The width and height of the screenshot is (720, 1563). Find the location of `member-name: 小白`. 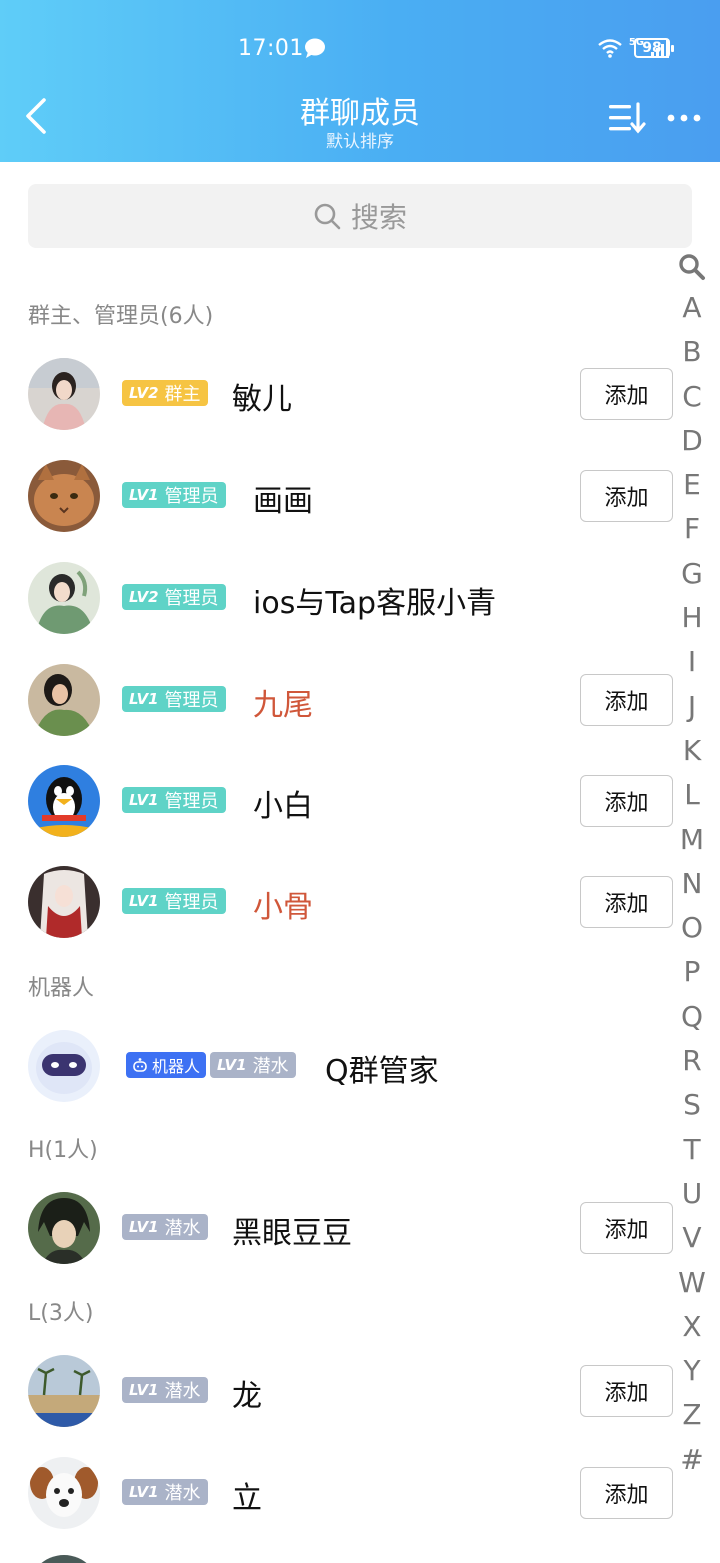

member-name: 小白 is located at coordinates (283, 806).